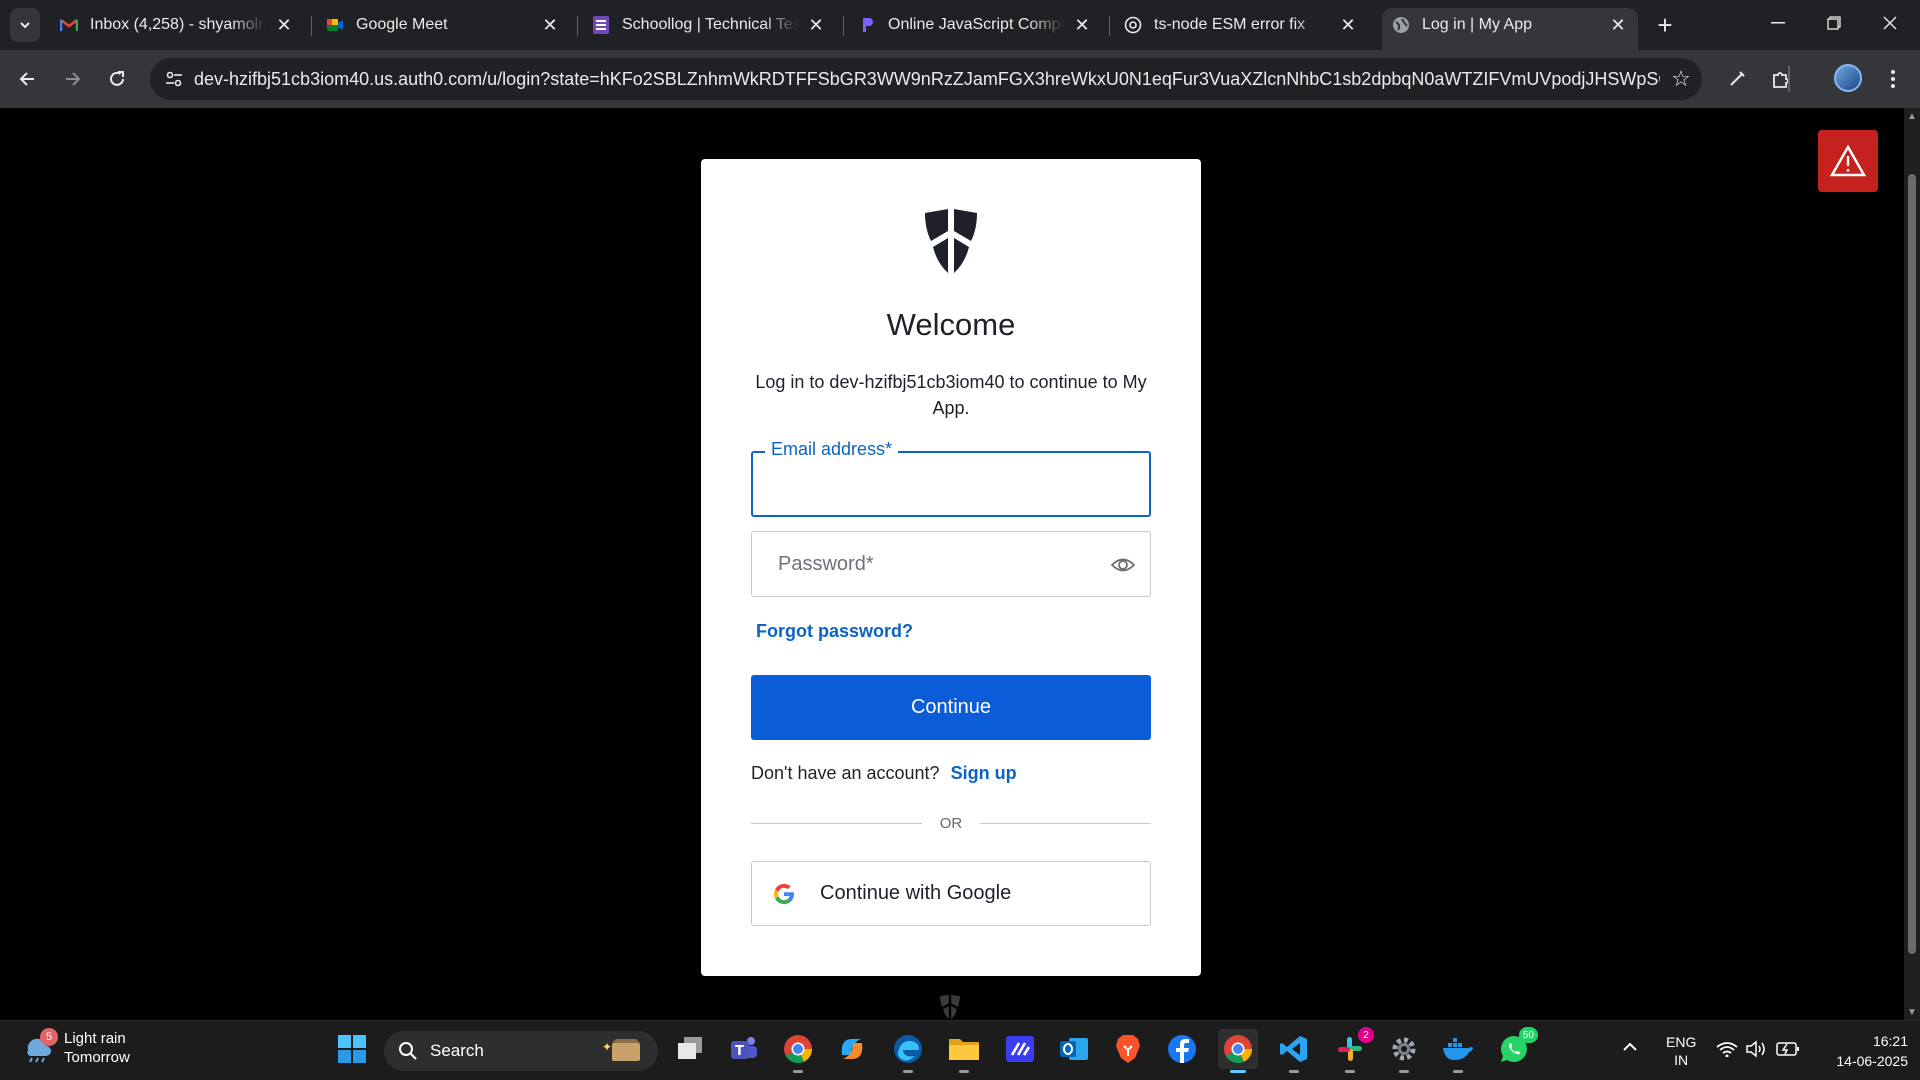 The height and width of the screenshot is (1080, 1920). I want to click on forward-button, so click(73, 79).